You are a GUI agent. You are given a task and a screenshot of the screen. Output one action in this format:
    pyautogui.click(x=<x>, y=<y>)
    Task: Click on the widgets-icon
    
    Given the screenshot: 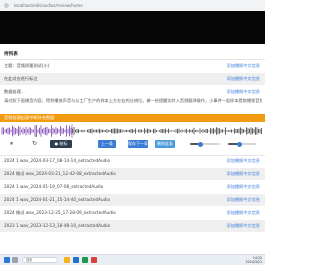 What is the action you would take?
    pyautogui.click(x=15, y=260)
    